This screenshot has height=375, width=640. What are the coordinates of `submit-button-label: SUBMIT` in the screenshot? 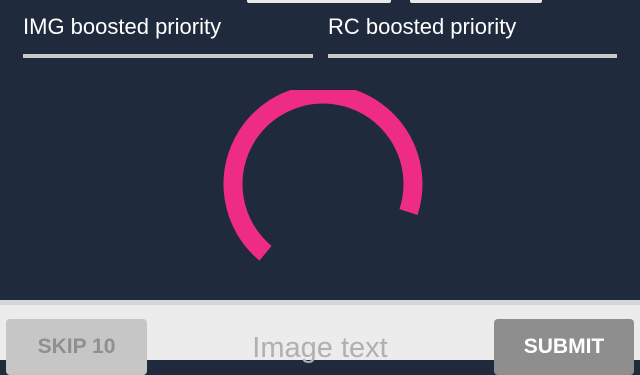 It's located at (564, 346).